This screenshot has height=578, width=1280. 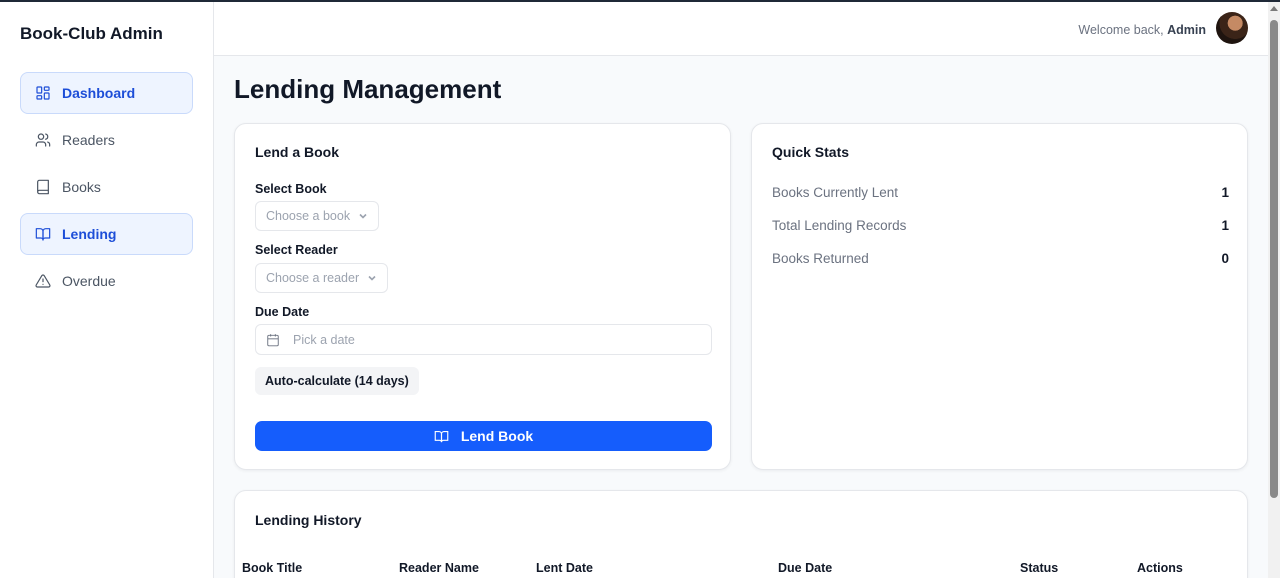 I want to click on select-book-label: Select Book, so click(x=291, y=189).